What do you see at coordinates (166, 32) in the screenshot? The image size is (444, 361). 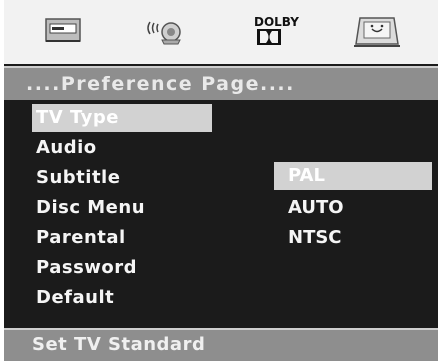 I see `audio-setup-icon` at bounding box center [166, 32].